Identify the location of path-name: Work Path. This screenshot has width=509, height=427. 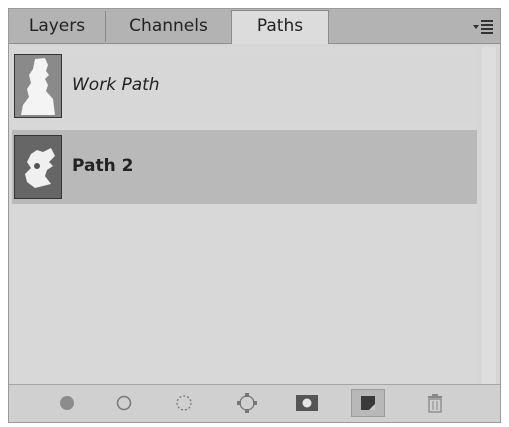
(116, 85).